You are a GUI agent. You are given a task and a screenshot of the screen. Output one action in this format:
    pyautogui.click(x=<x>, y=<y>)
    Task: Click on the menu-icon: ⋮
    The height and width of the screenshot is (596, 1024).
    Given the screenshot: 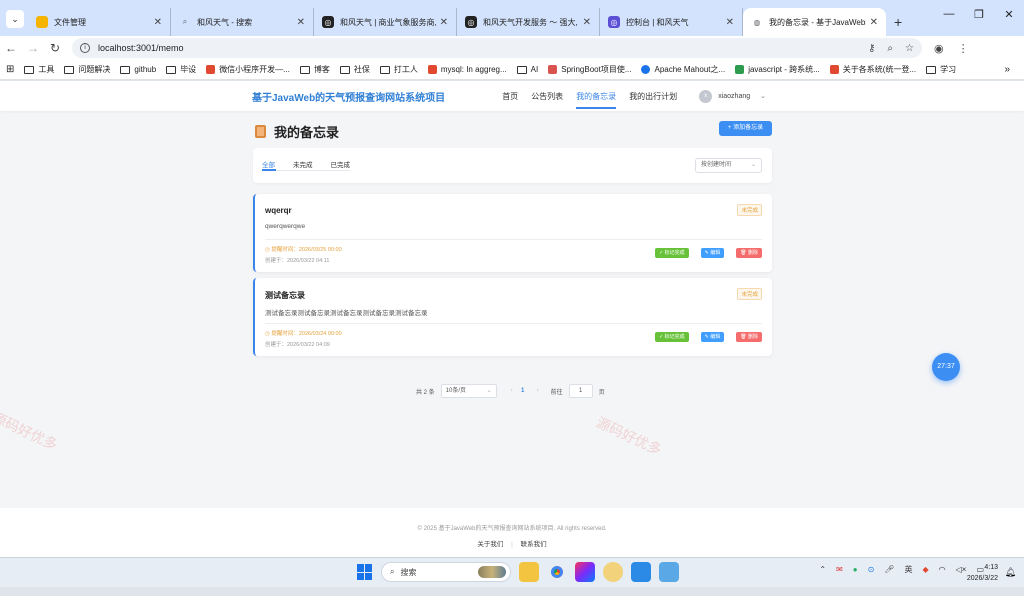 What is the action you would take?
    pyautogui.click(x=963, y=48)
    